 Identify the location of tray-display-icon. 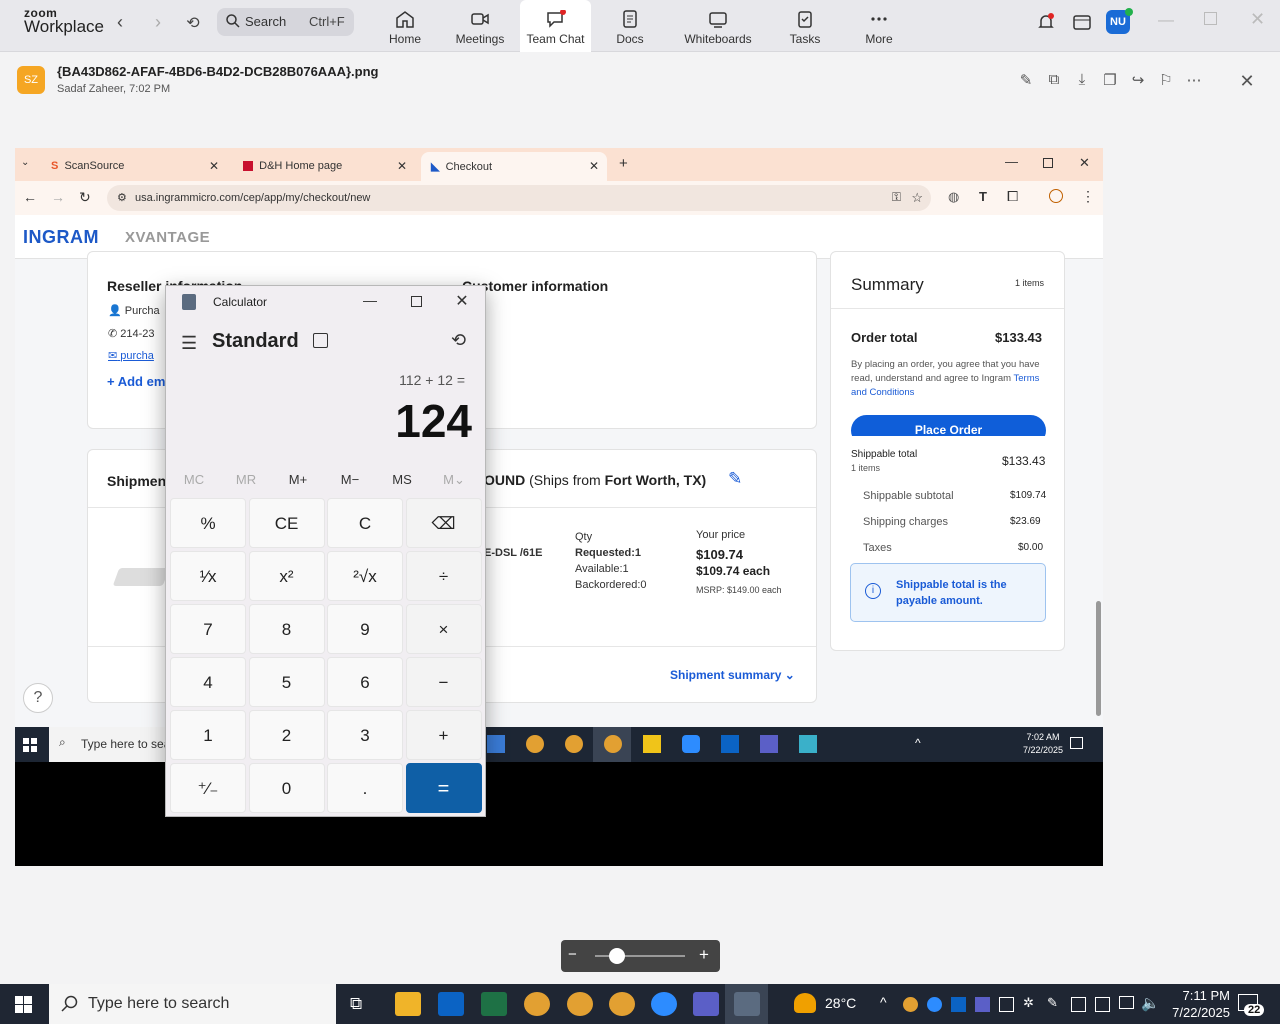
(1102, 1004).